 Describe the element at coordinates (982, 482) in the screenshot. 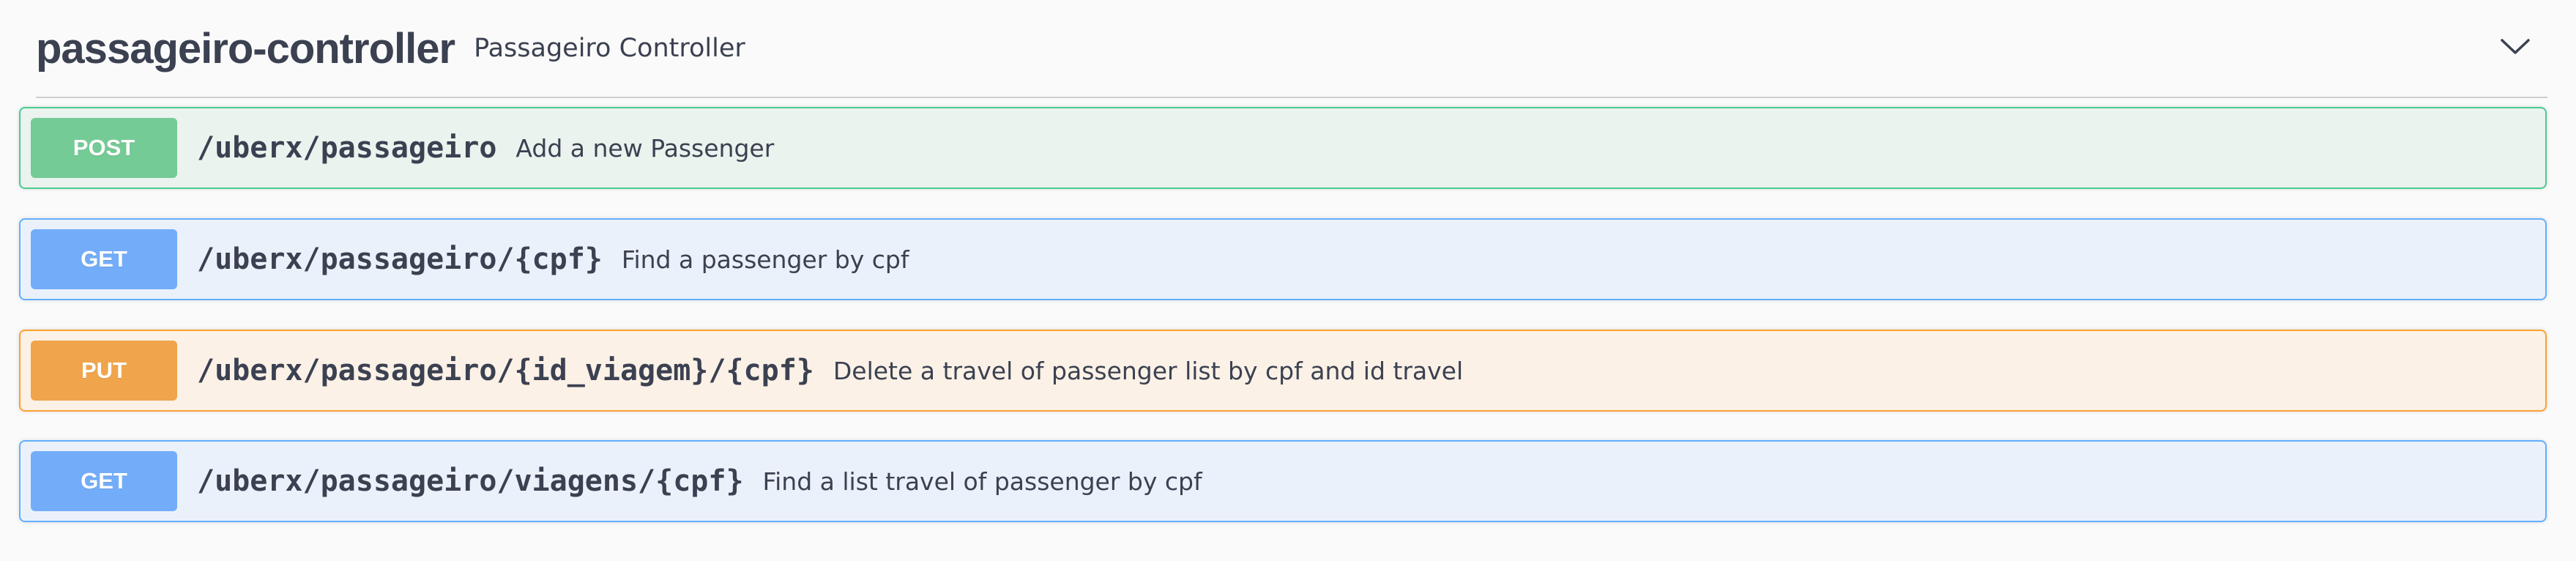

I see `operation-summary: Find a list travel of passenger by cpf` at that location.